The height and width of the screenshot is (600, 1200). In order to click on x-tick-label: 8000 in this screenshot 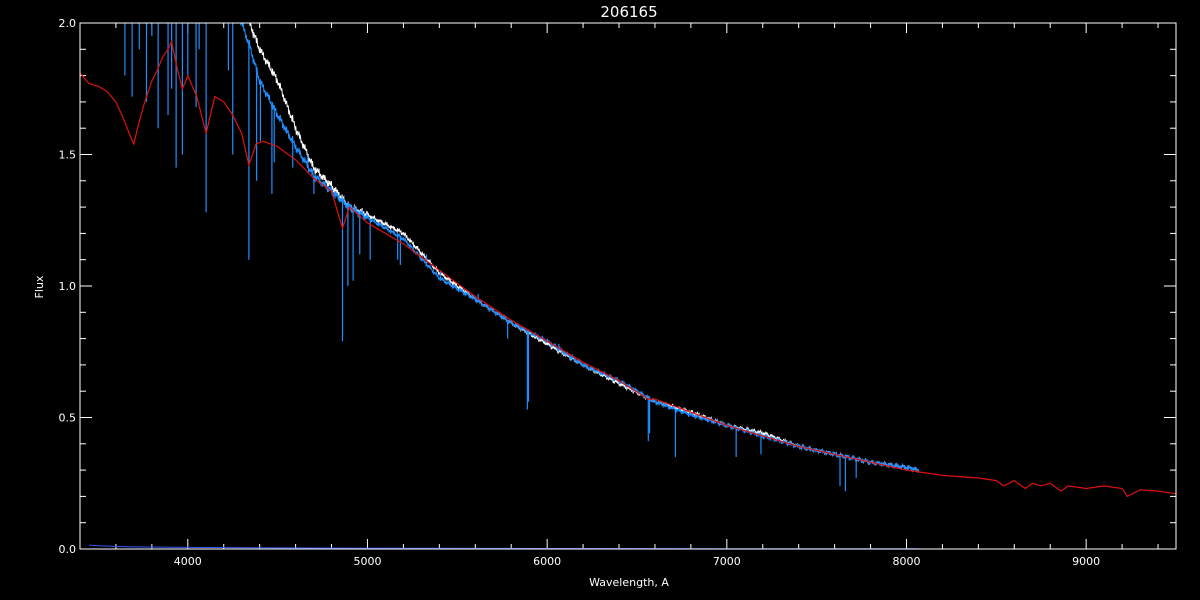, I will do `click(906, 561)`.